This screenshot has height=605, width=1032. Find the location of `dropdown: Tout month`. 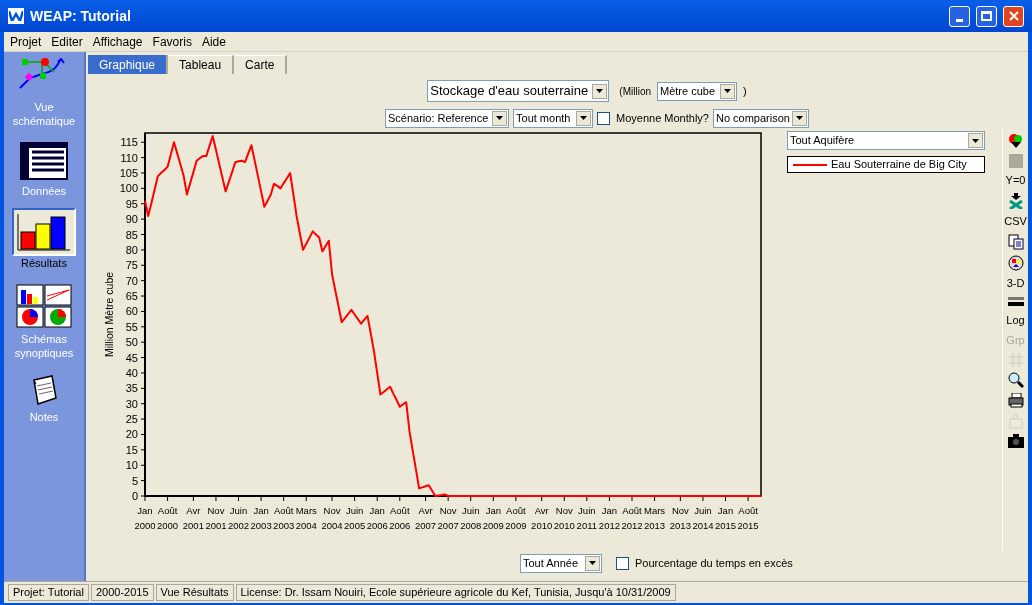

dropdown: Tout month is located at coordinates (553, 118).